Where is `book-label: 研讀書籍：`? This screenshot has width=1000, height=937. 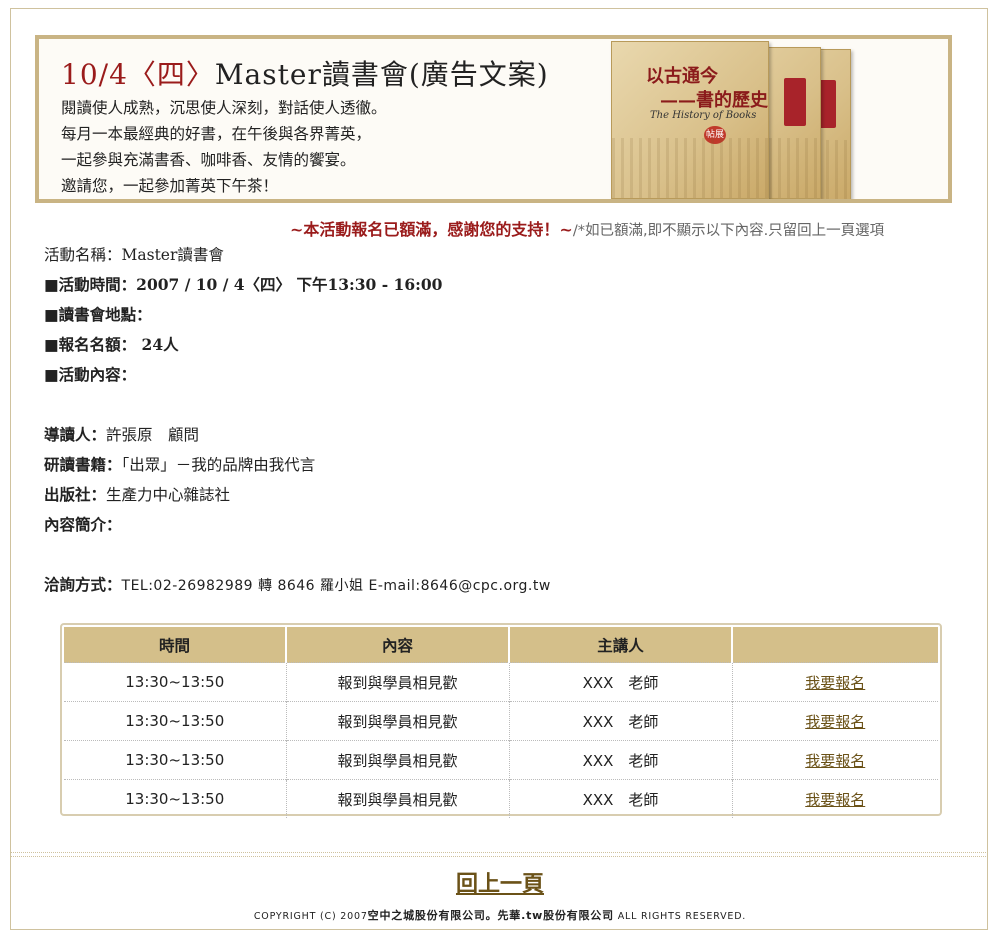 book-label: 研讀書籍： is located at coordinates (83, 464).